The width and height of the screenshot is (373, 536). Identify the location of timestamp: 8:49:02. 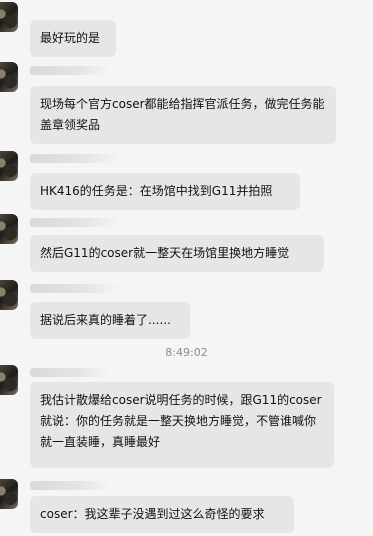
(186, 352).